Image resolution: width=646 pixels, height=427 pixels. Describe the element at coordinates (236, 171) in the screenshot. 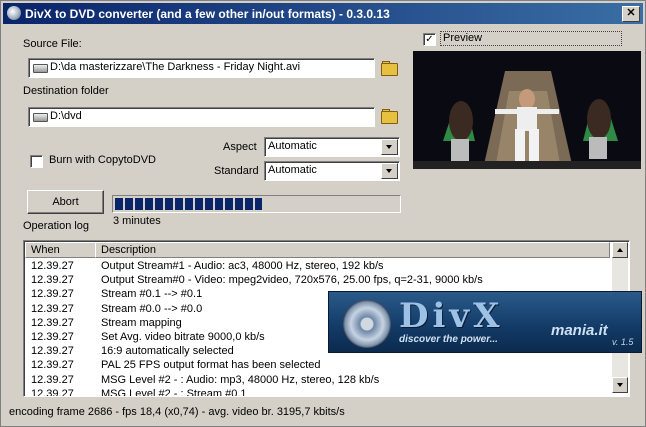

I see `standard-label: Standard` at that location.